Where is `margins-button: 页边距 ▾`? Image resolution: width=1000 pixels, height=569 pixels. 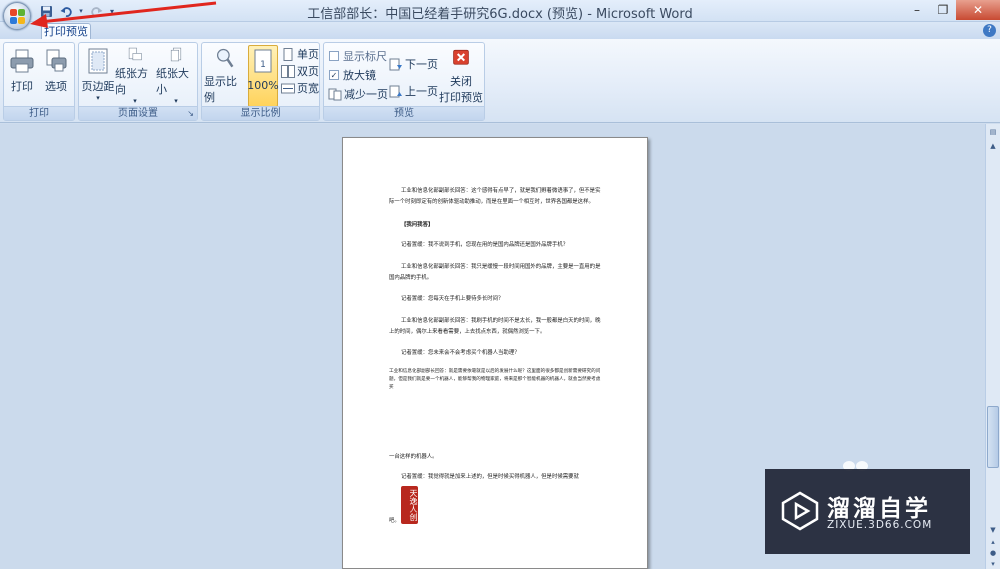 margins-button: 页边距 ▾ is located at coordinates (98, 75).